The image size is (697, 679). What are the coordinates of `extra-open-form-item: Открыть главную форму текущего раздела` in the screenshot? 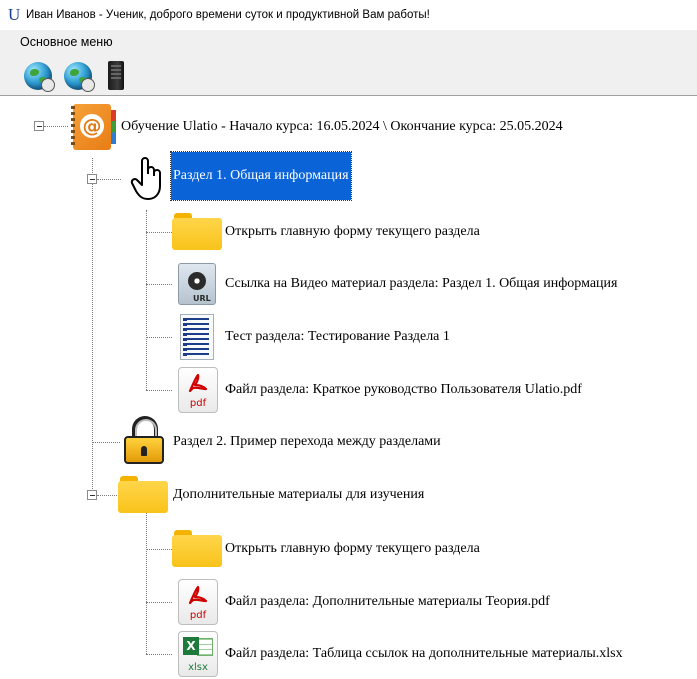 It's located at (352, 549).